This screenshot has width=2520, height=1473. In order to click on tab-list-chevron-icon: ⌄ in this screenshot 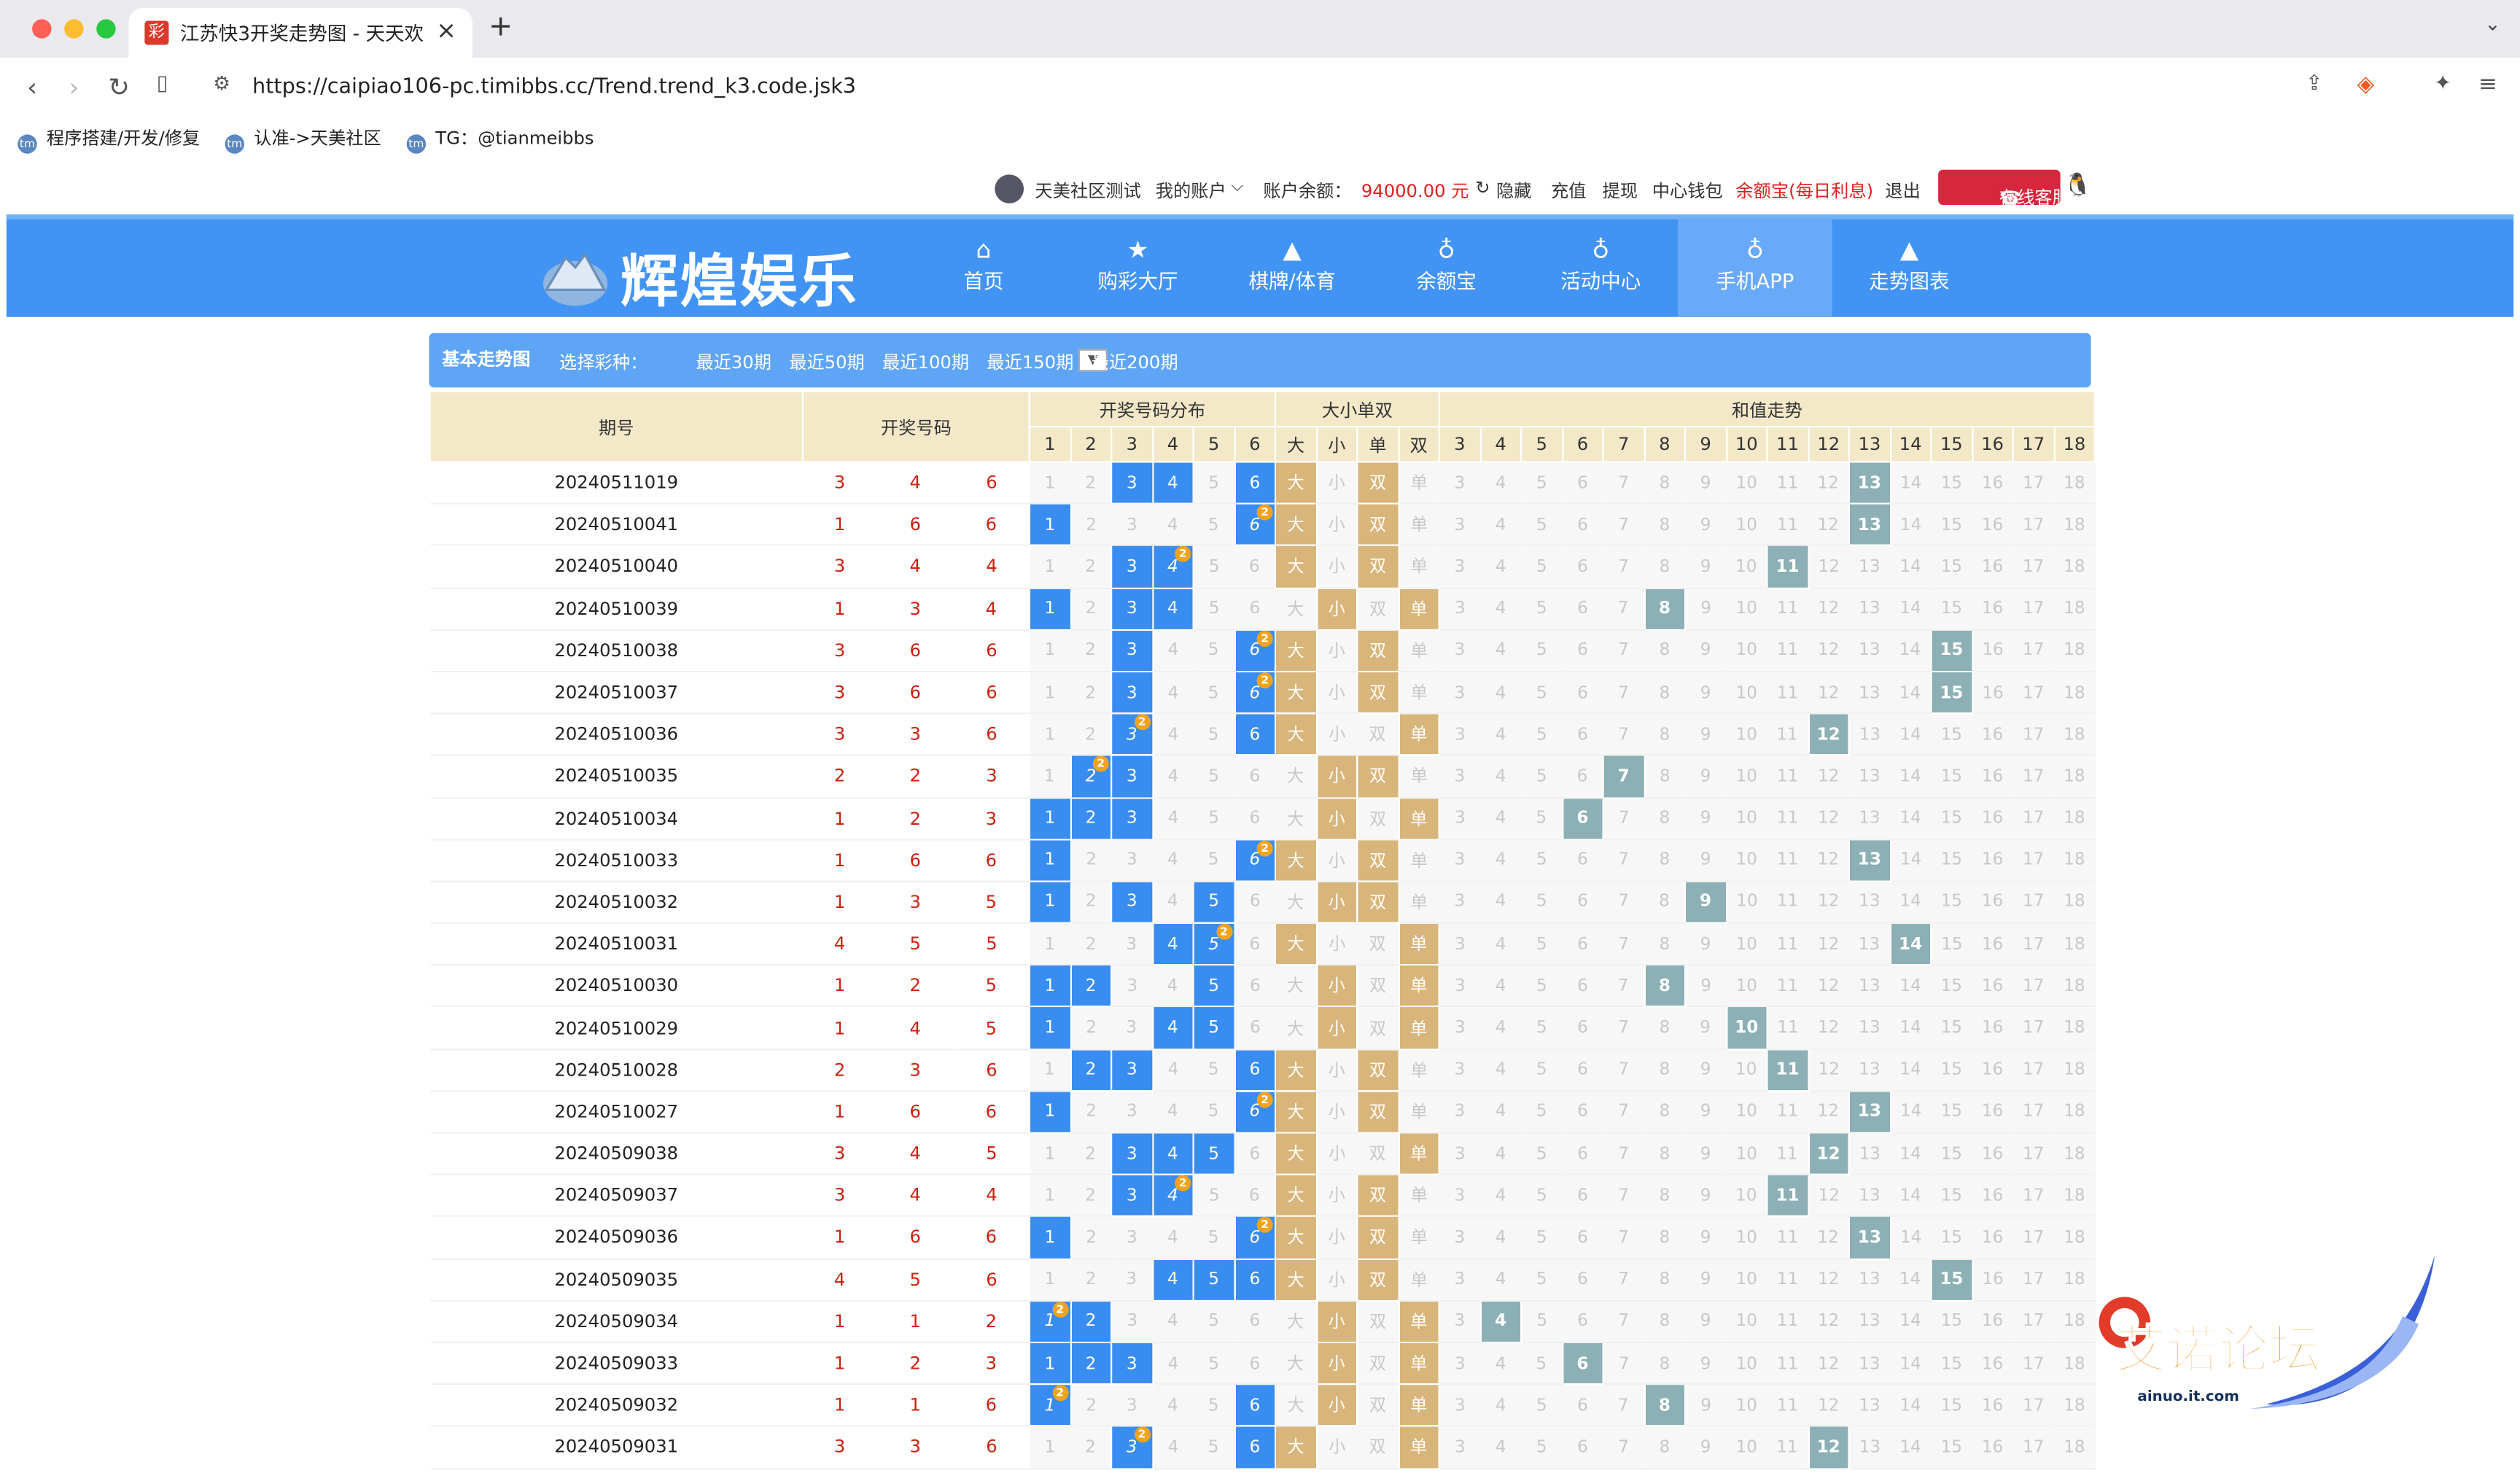, I will do `click(2492, 24)`.